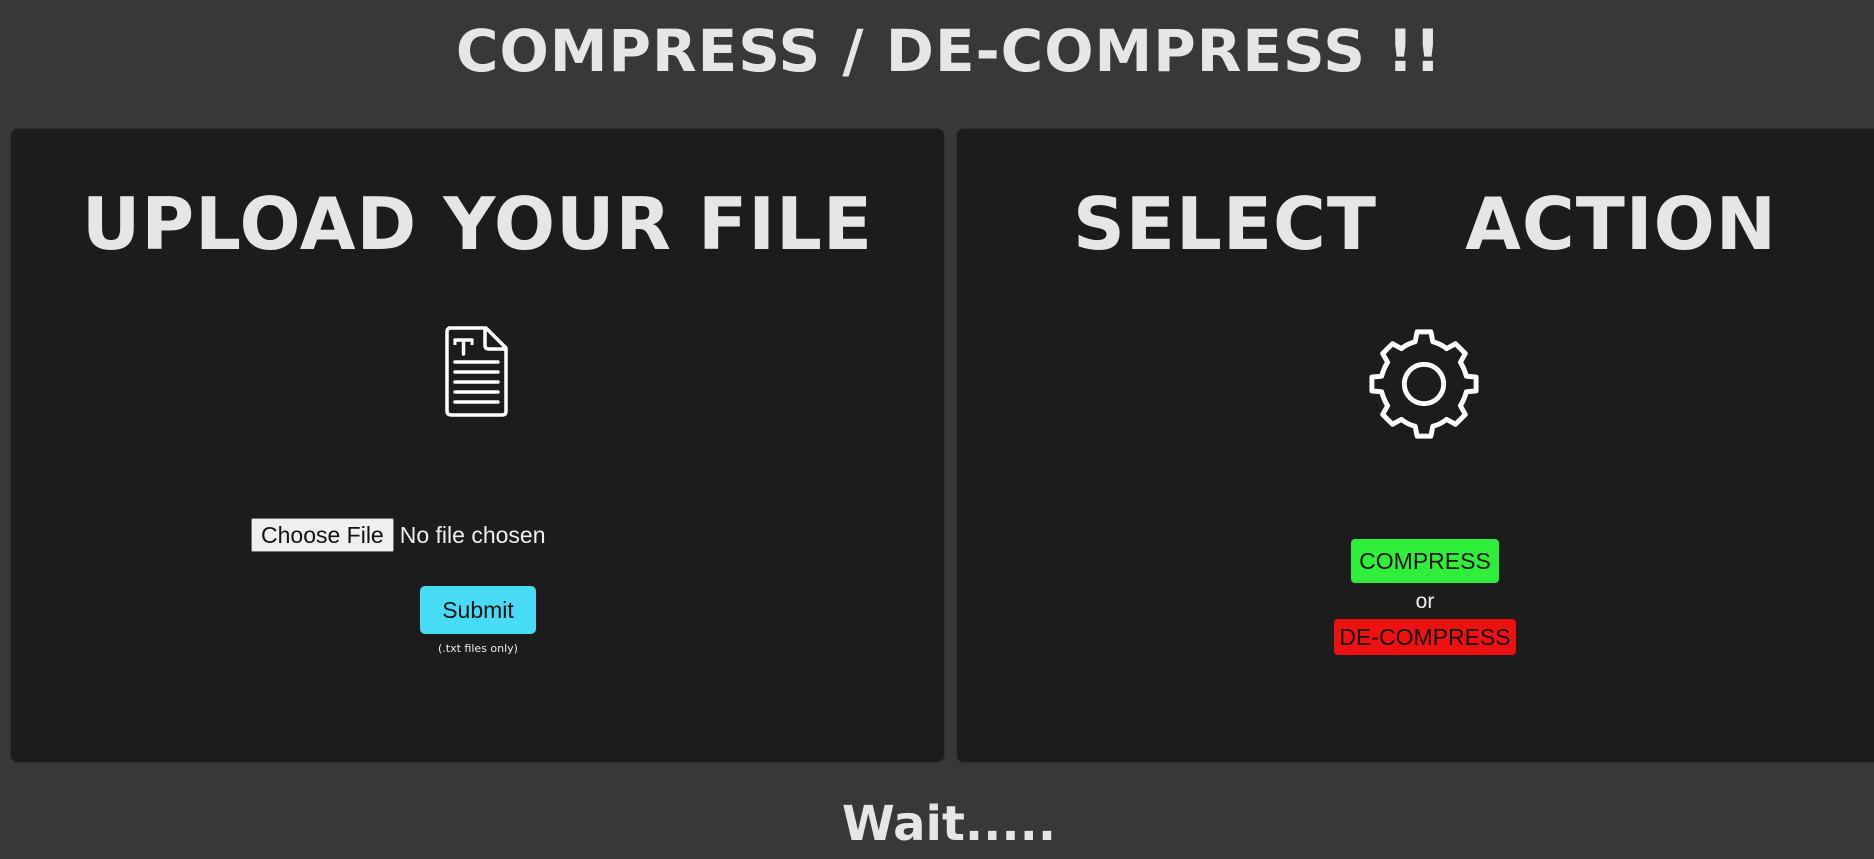  Describe the element at coordinates (1425, 637) in the screenshot. I see `decompress-button: DE-COMPRESS` at that location.